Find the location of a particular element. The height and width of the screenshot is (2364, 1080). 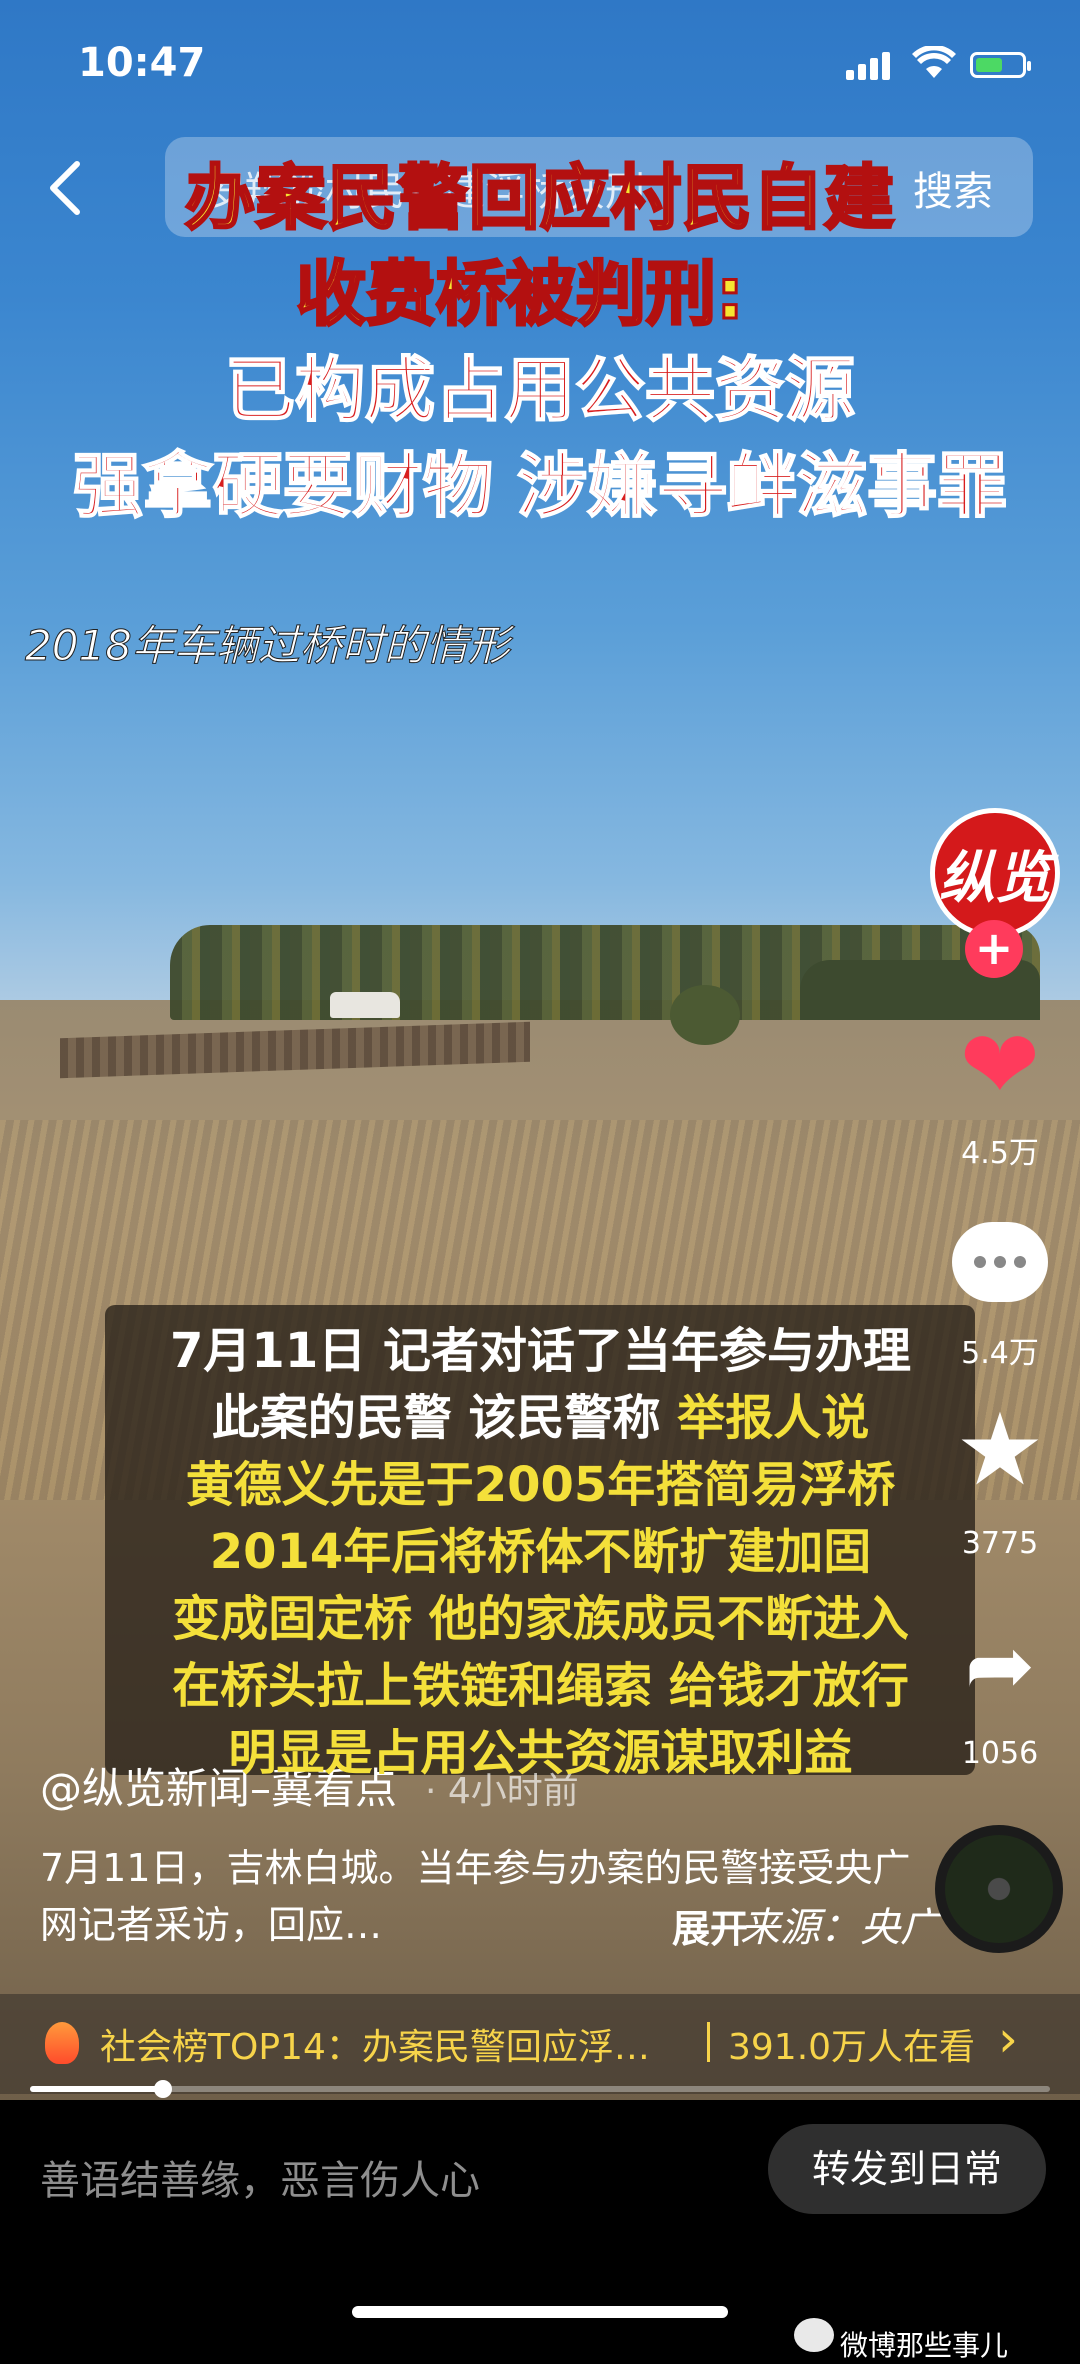

video-caption: 2018年车辆过桥时的情形 is located at coordinates (268, 646).